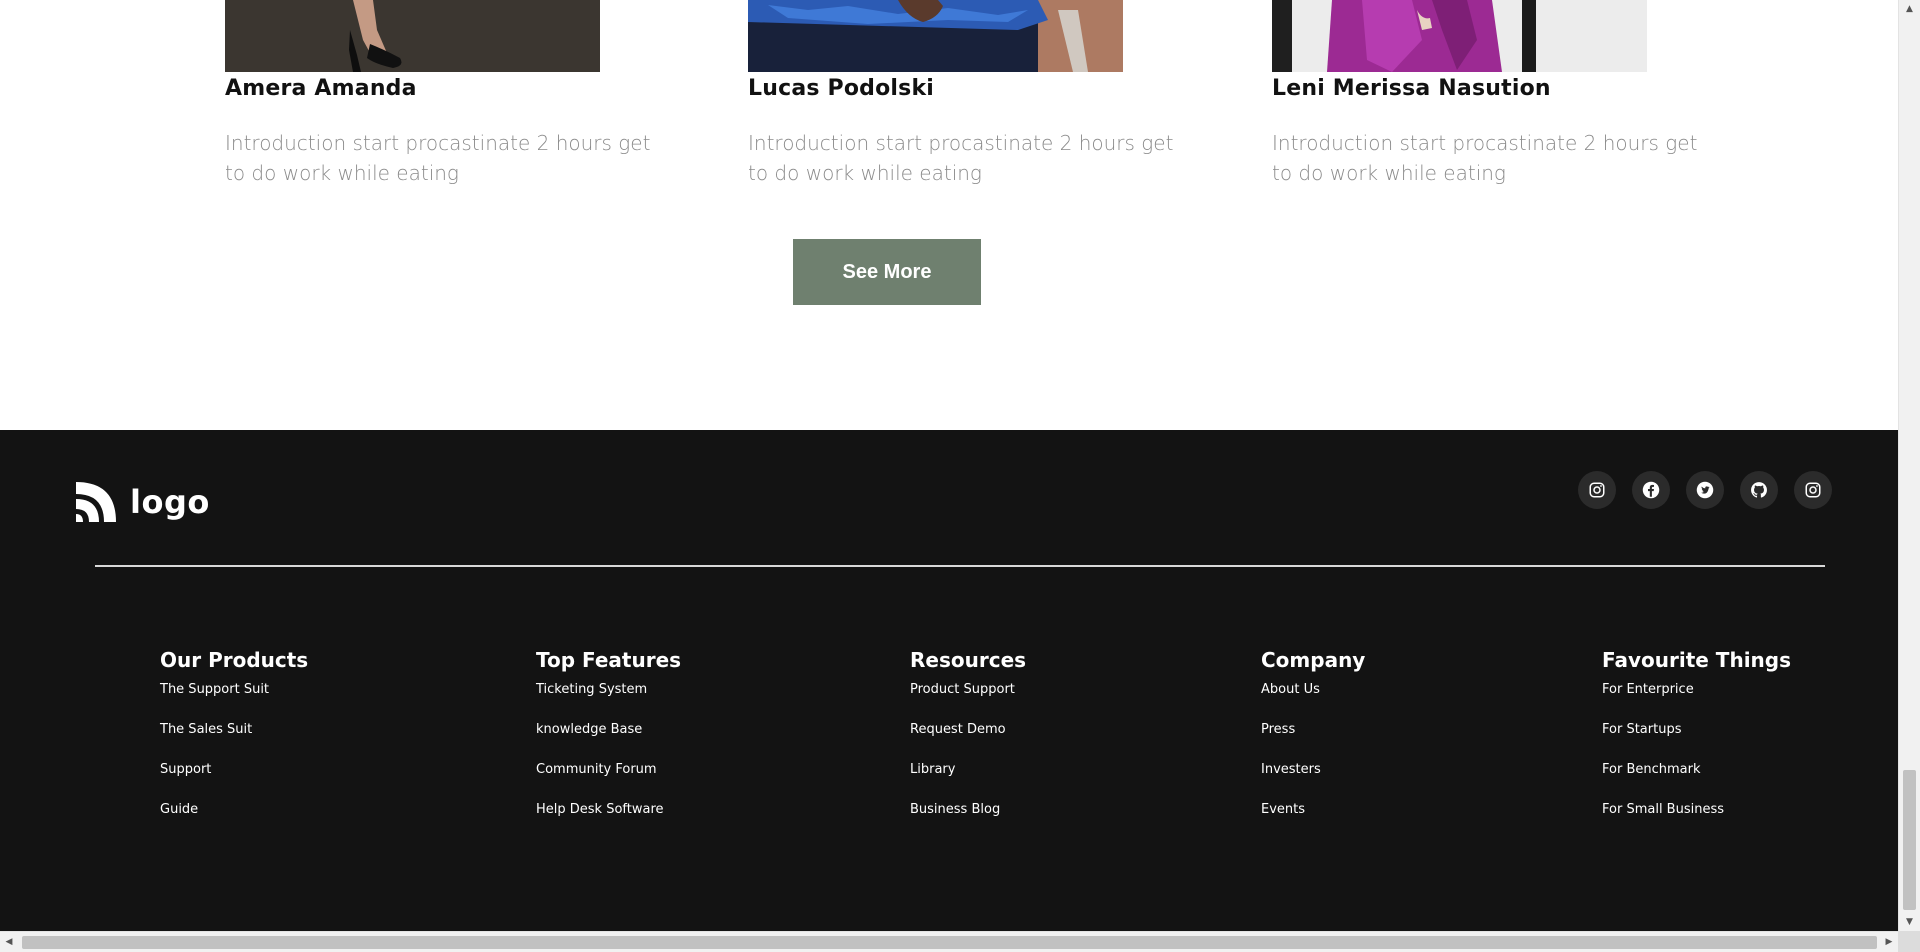 This screenshot has width=1920, height=952. Describe the element at coordinates (608, 782) in the screenshot. I see `footer-link: Community Forum` at that location.